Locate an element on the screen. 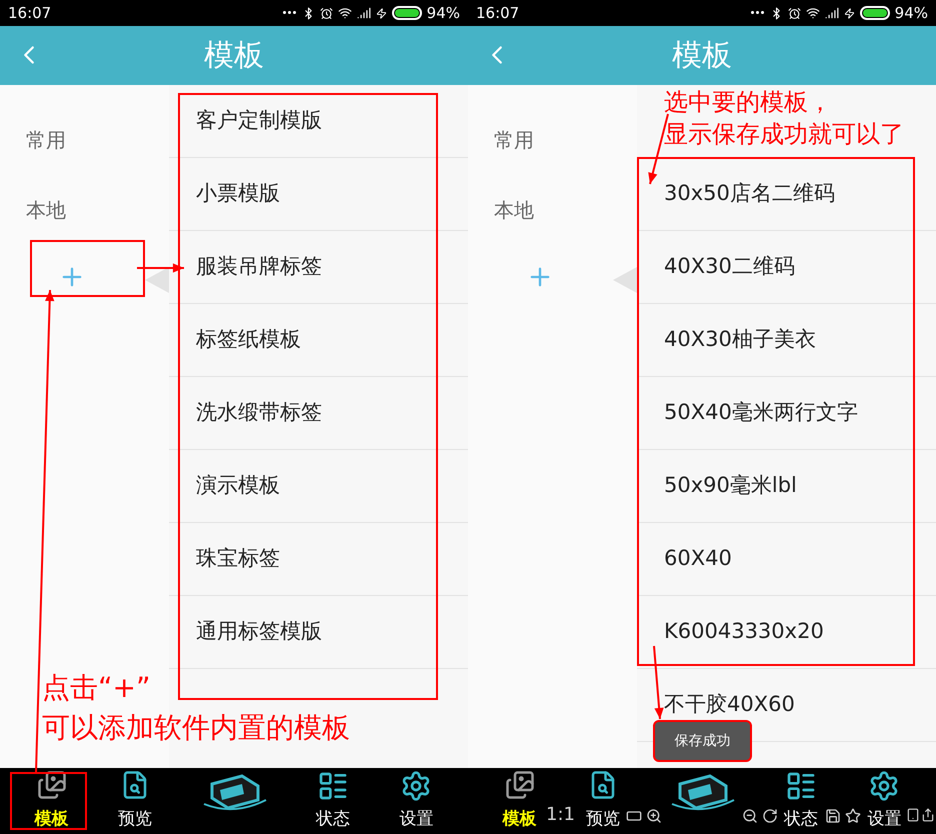 This screenshot has width=936, height=834. template-row: 50X40毫米两行文字 is located at coordinates (786, 413).